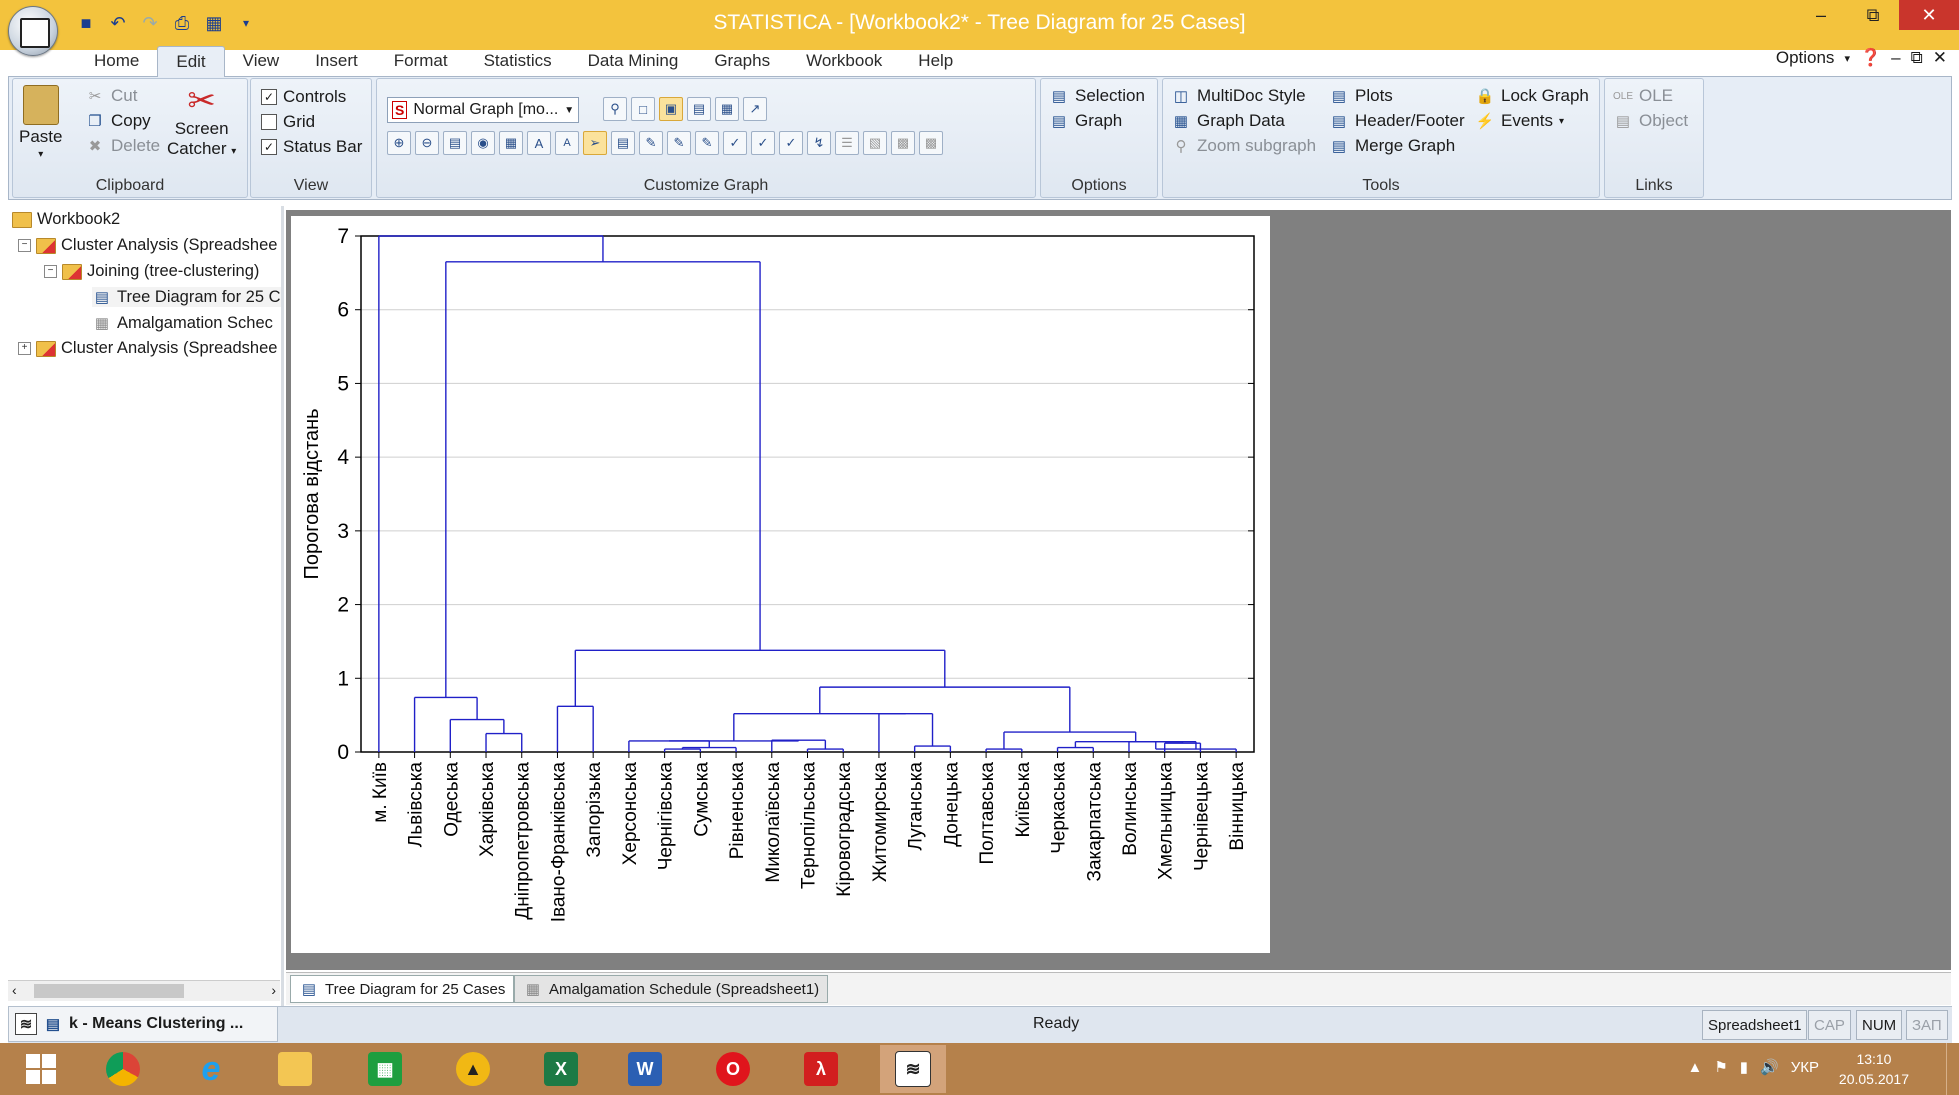 This screenshot has height=1095, width=1959. Describe the element at coordinates (643, 109) in the screenshot. I see `page-icon: □` at that location.